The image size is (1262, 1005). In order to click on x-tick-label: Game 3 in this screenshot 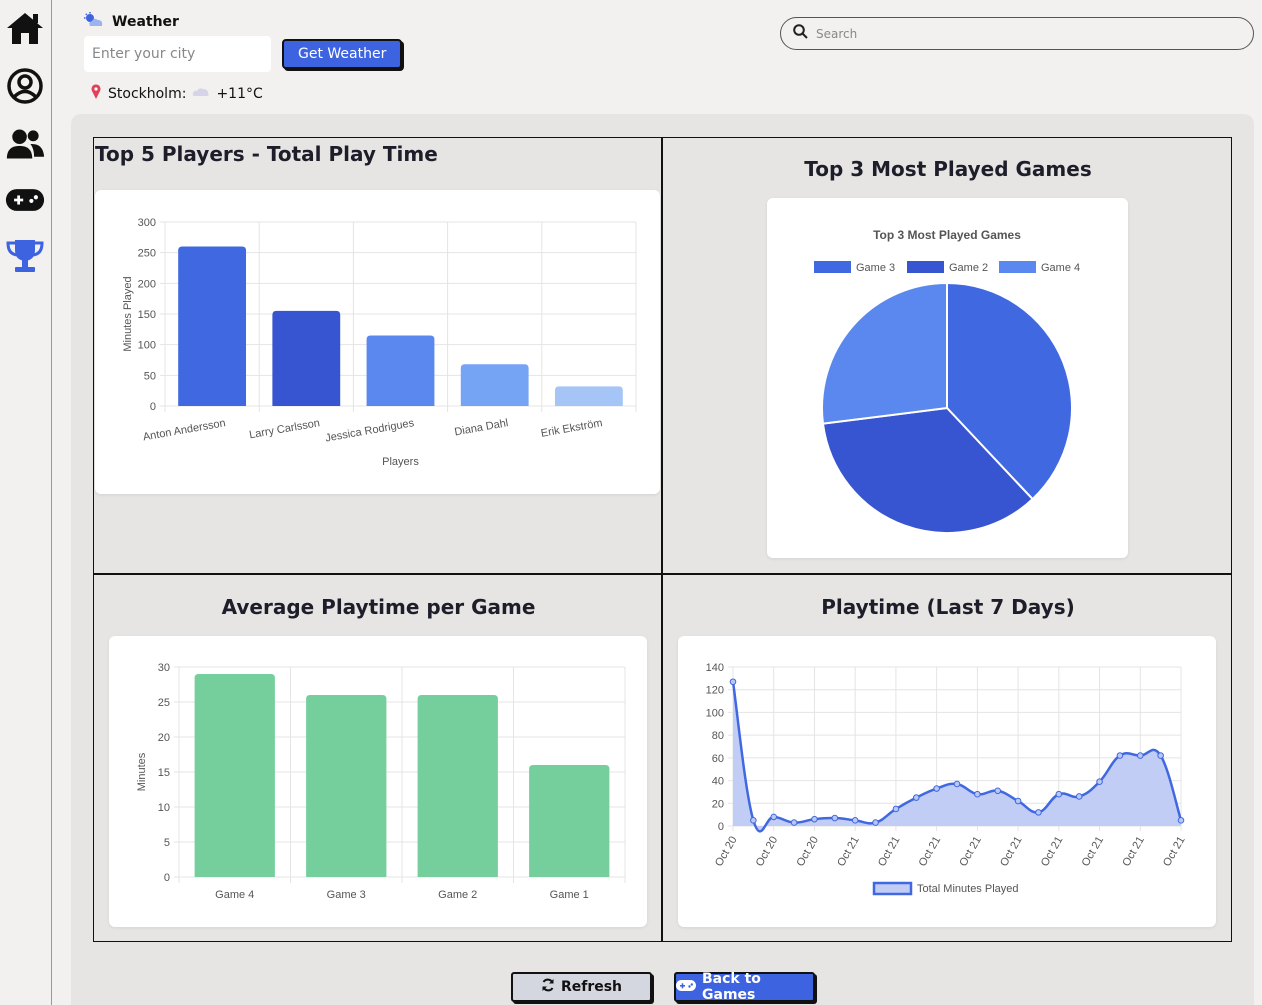, I will do `click(346, 895)`.